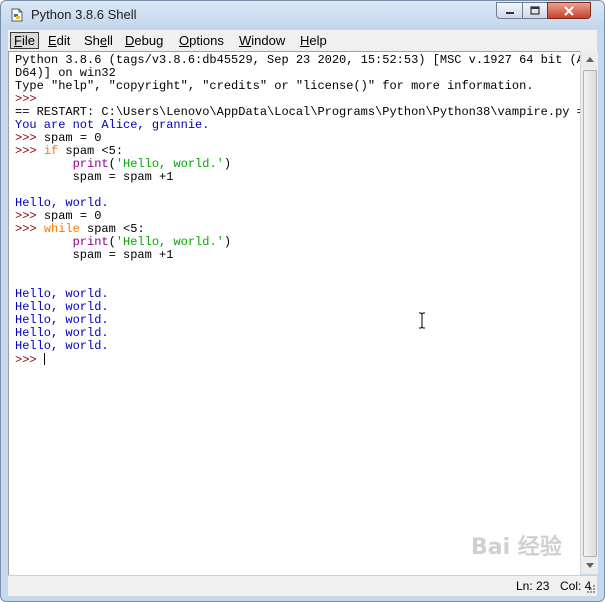 The width and height of the screenshot is (605, 602). Describe the element at coordinates (184, 40) in the screenshot. I see `menu-options-accel: O` at that location.